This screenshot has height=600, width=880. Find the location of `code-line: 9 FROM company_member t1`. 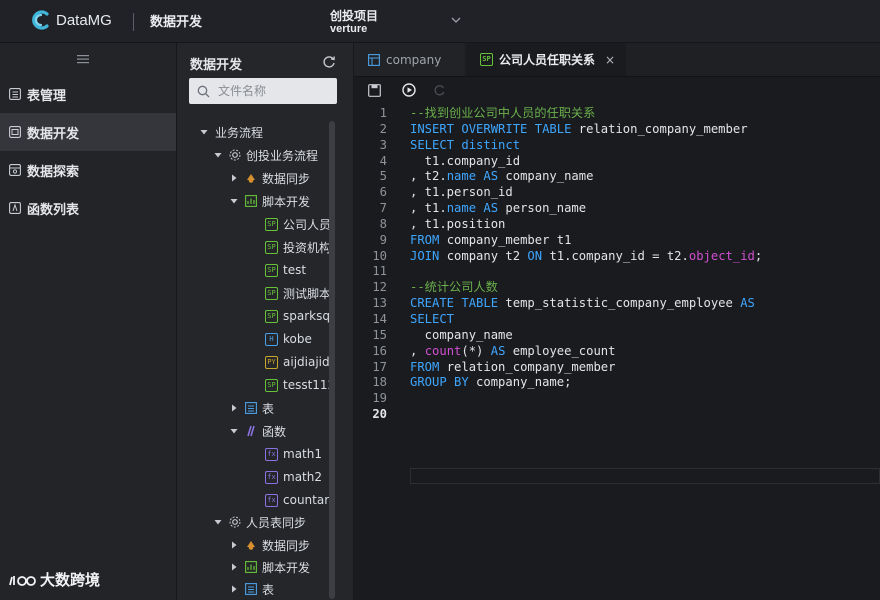

code-line: 9 FROM company_member t1 is located at coordinates (617, 241).